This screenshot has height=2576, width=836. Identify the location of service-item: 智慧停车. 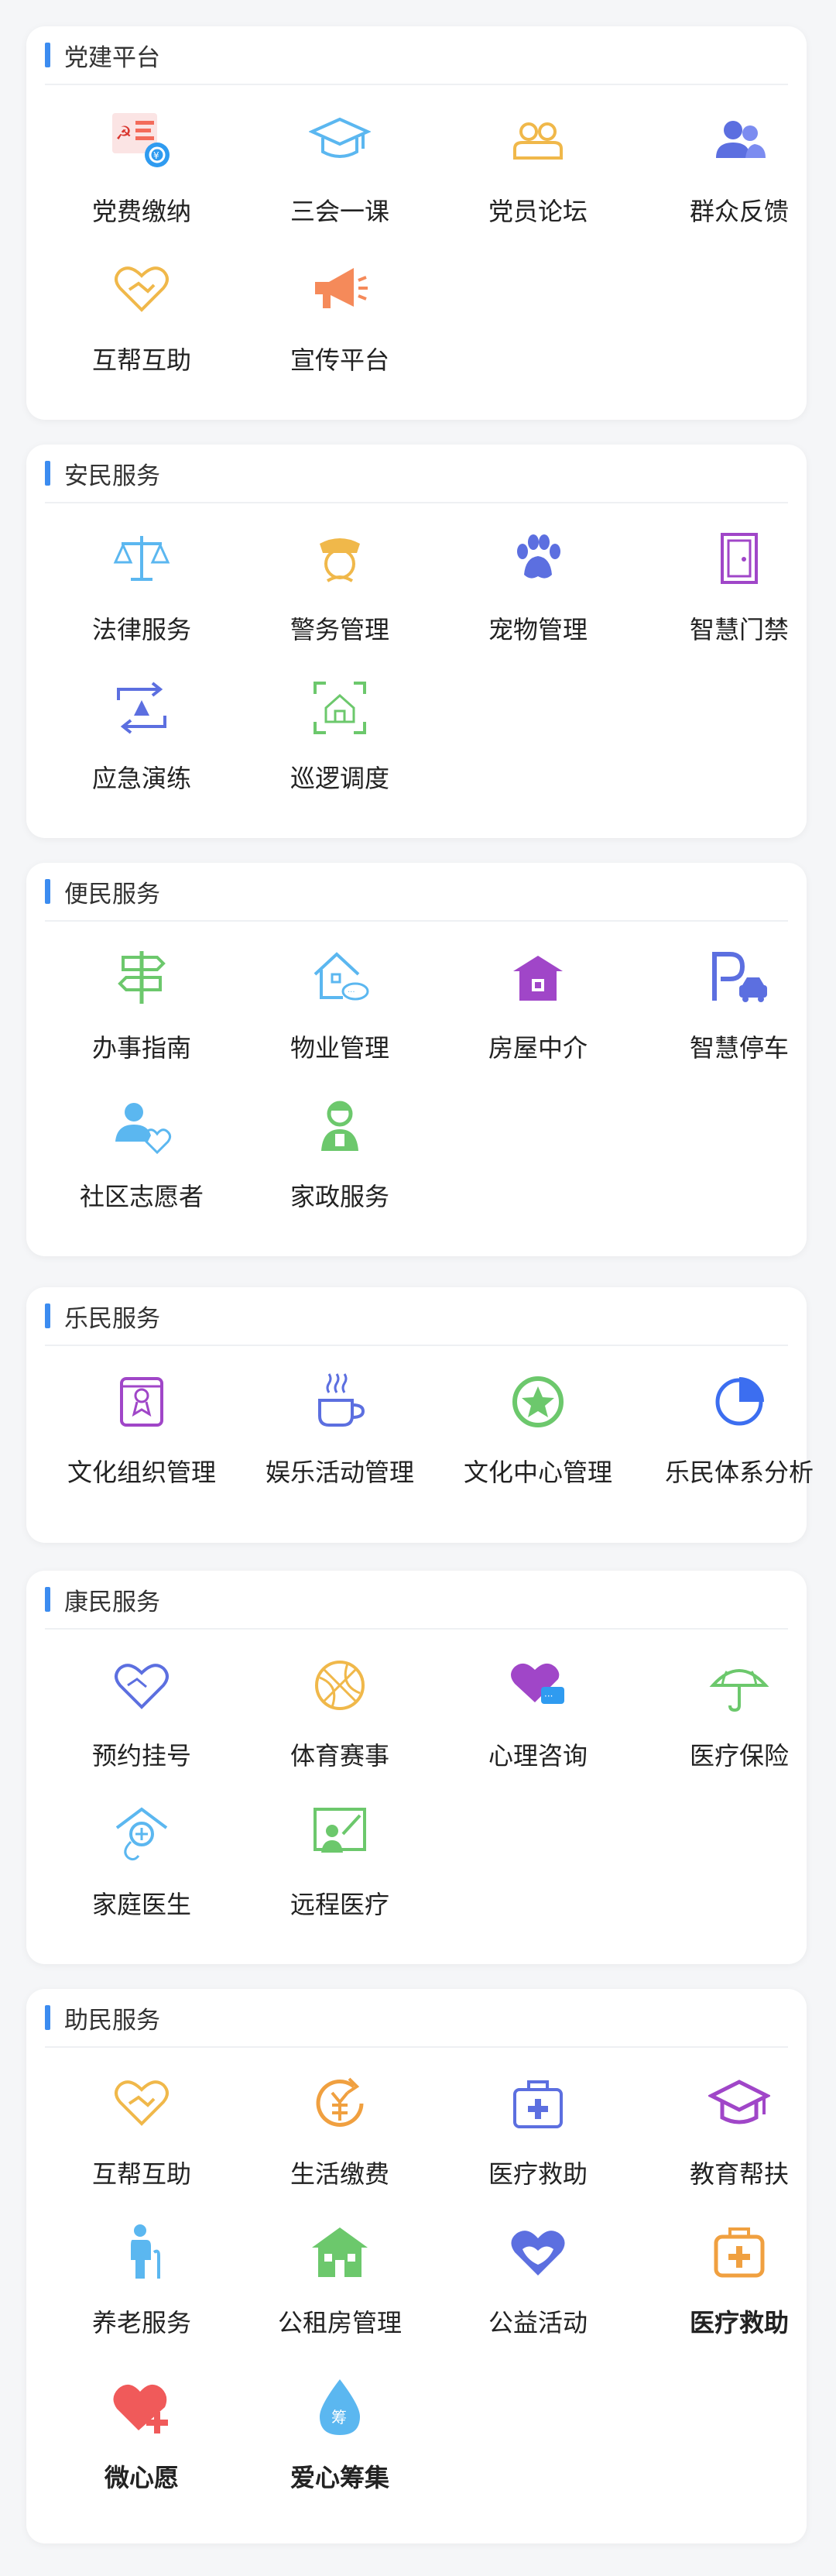
(739, 998).